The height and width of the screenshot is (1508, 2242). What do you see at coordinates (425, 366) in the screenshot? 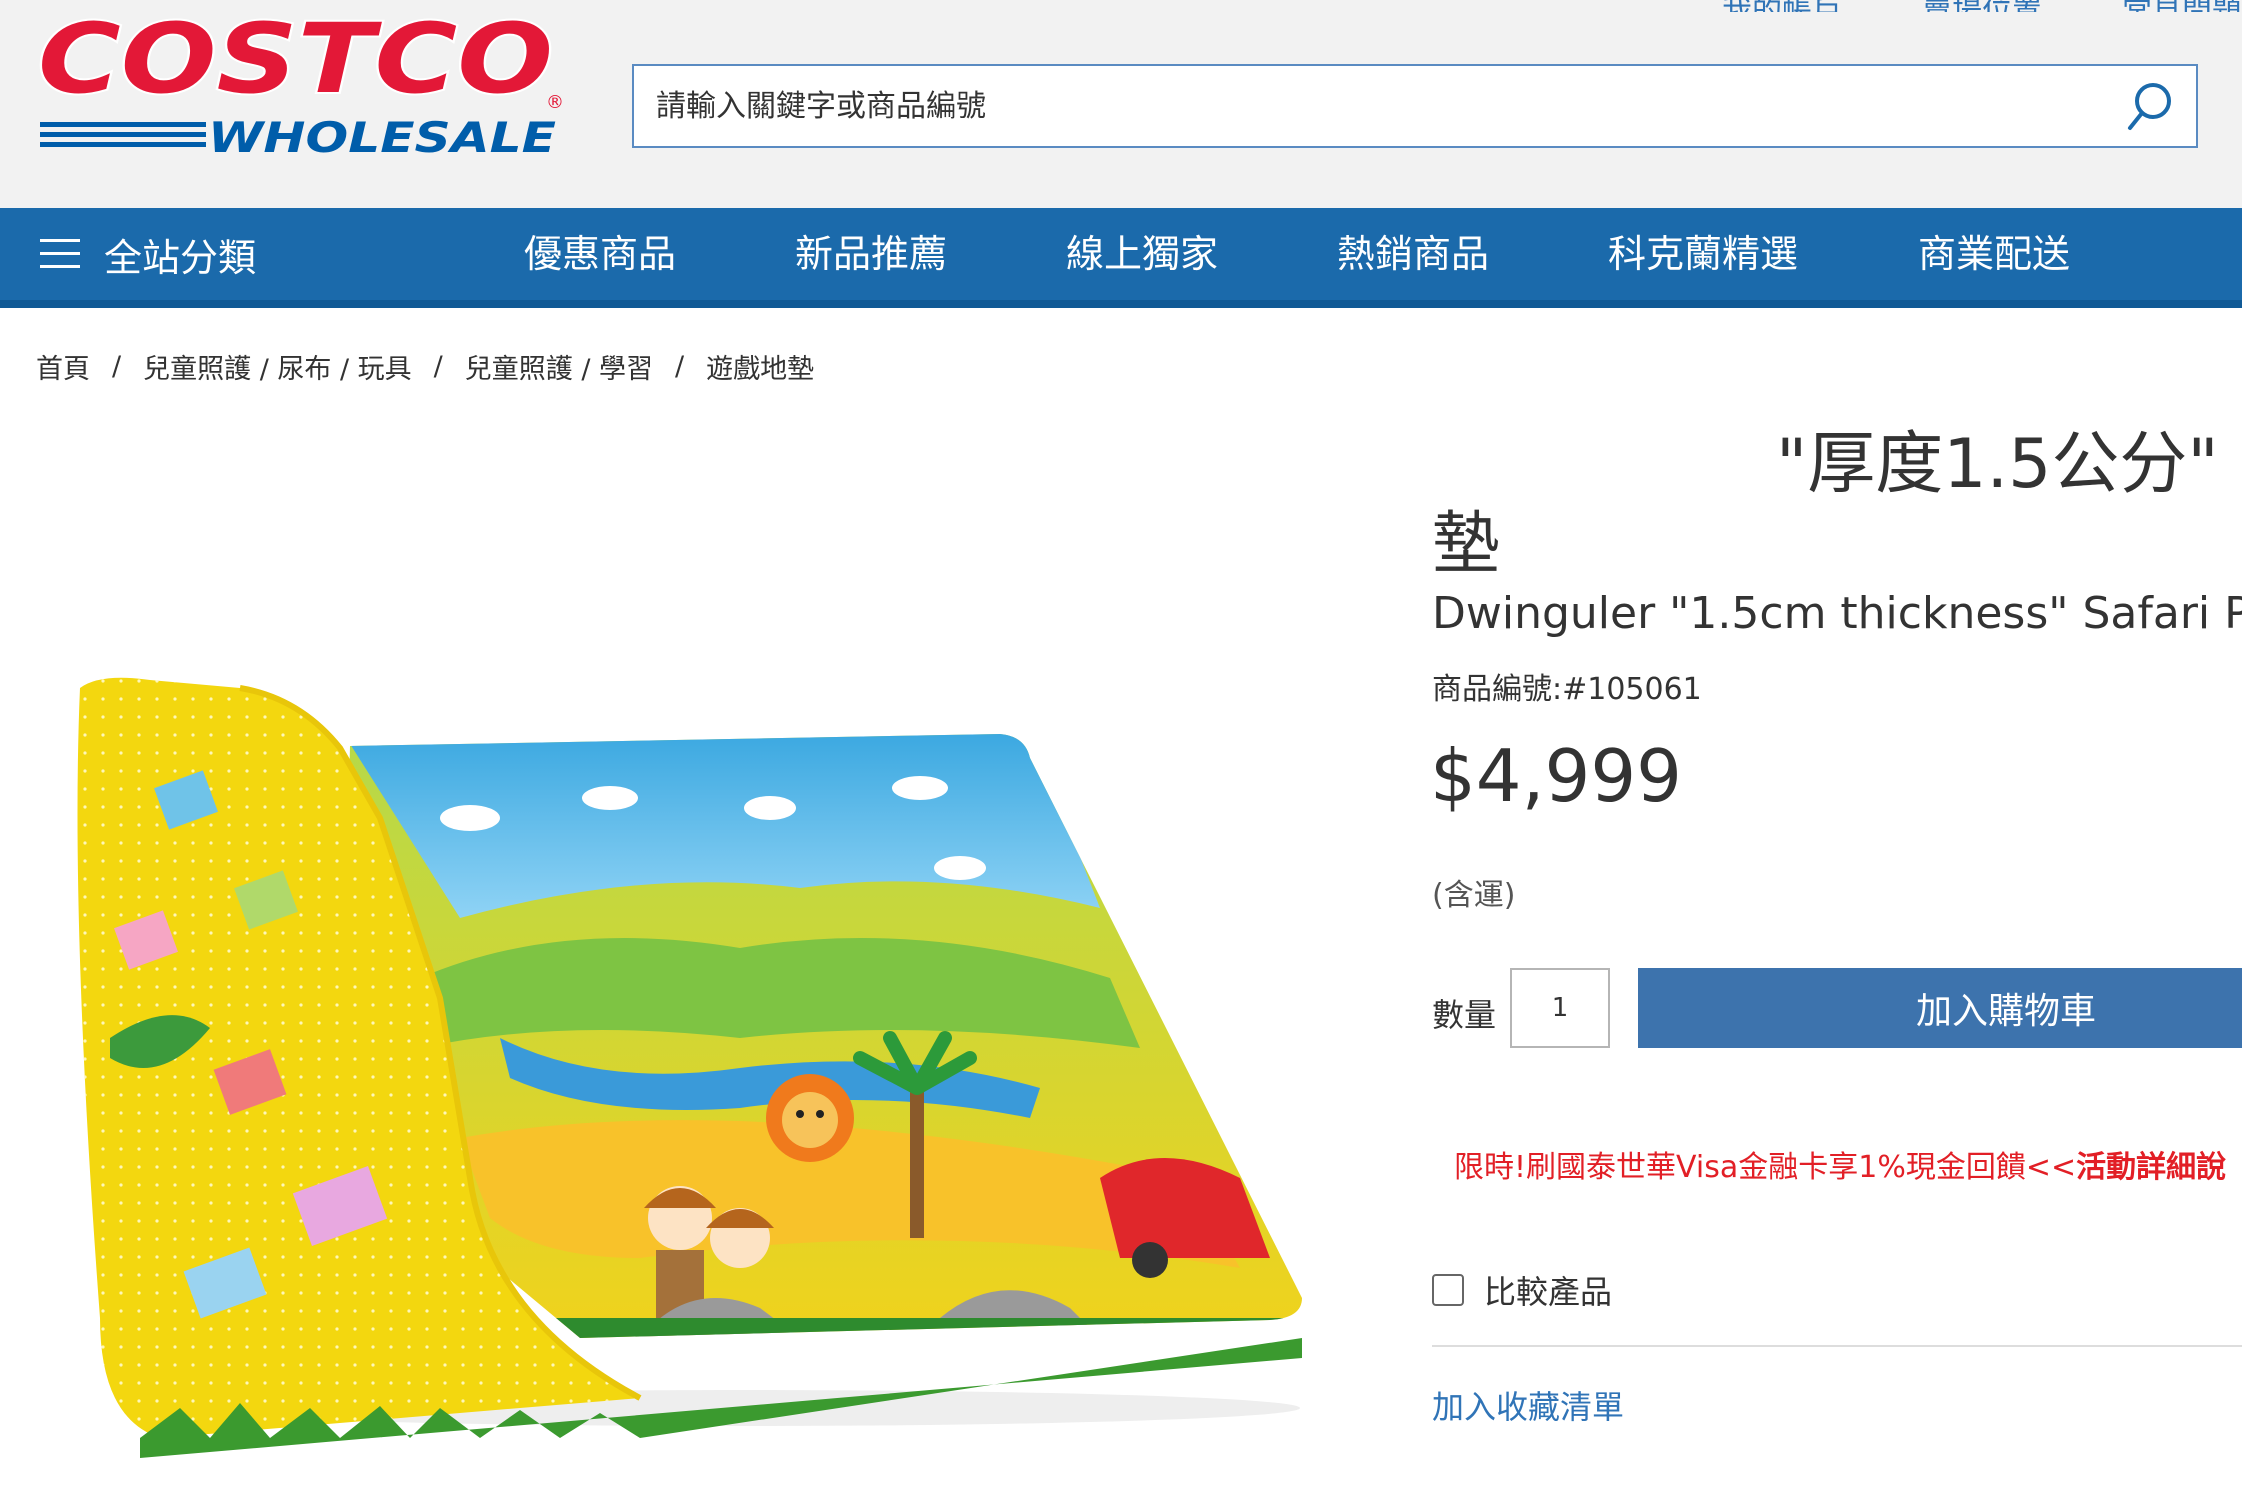
I see `breadcrumb: 首頁 / 兒童照護 / 尿布 / 玩具 / 兒童照護 / 學習 / 遊戲地墊` at bounding box center [425, 366].